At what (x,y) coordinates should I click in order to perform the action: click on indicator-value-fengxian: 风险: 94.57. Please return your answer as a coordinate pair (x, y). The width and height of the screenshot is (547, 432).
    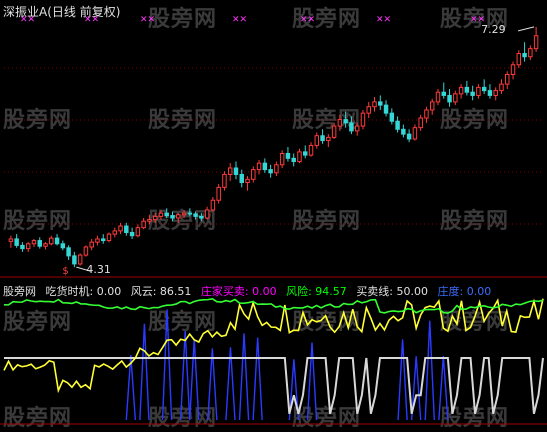
    Looking at the image, I should click on (316, 291).